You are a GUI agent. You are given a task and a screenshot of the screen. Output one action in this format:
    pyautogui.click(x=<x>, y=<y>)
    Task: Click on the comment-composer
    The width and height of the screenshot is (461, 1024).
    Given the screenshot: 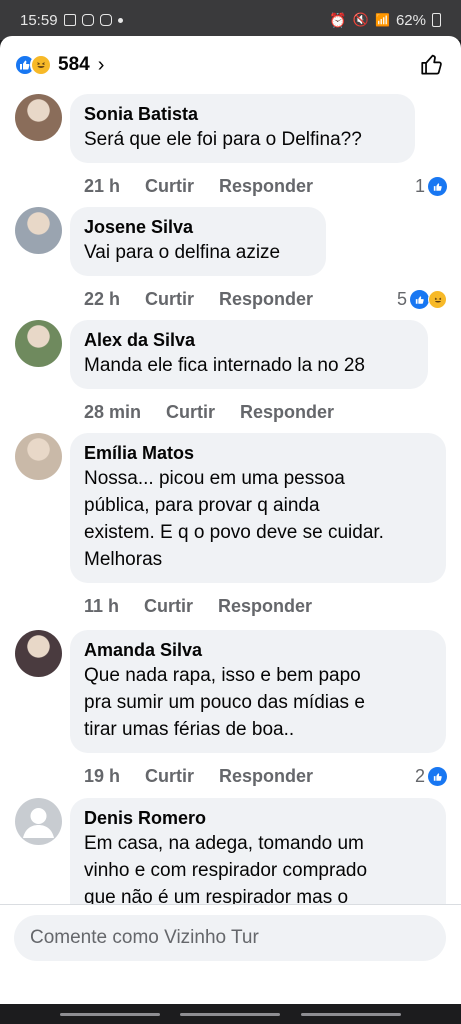 What is the action you would take?
    pyautogui.click(x=230, y=936)
    